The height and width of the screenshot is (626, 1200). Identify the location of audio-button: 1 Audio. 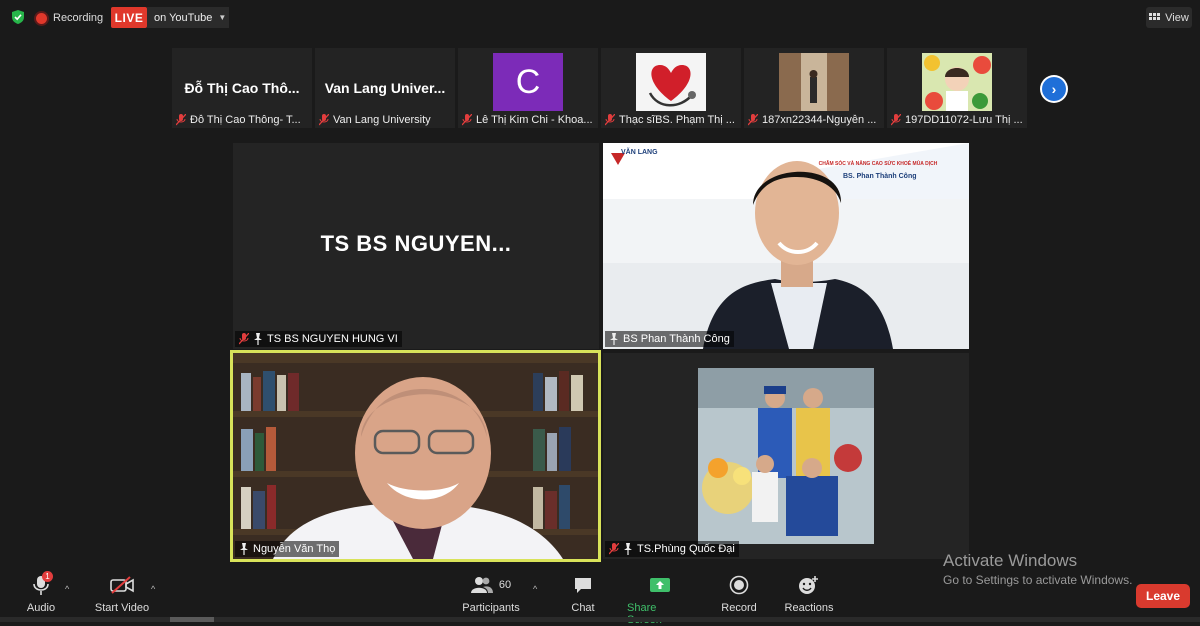
(41, 592).